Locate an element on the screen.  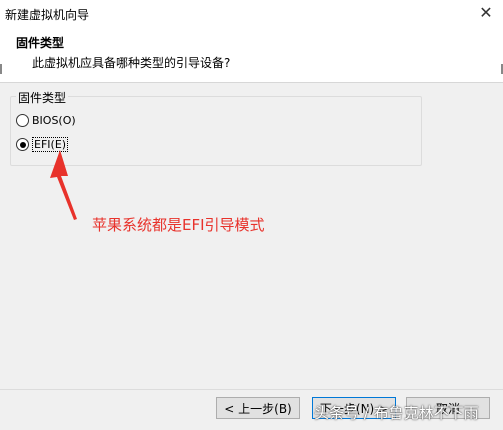
footer-divider is located at coordinates (251, 389).